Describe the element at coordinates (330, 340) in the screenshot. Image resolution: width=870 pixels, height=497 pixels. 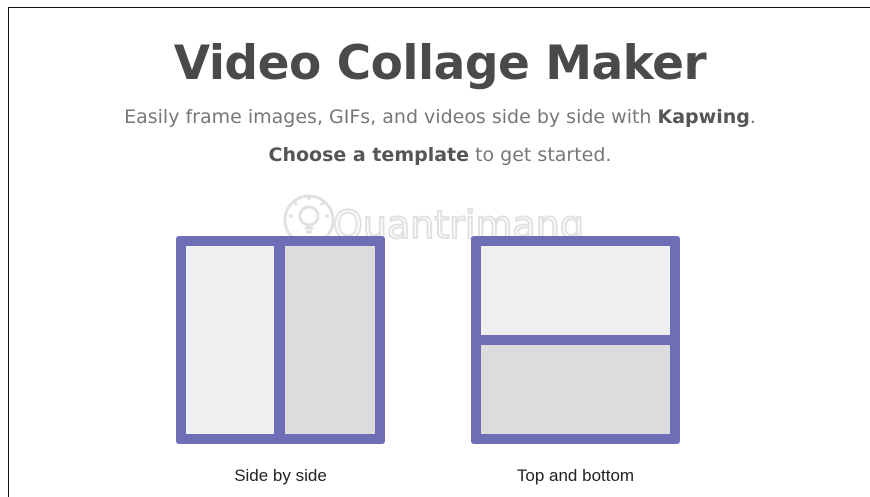
I see `right-pane` at that location.